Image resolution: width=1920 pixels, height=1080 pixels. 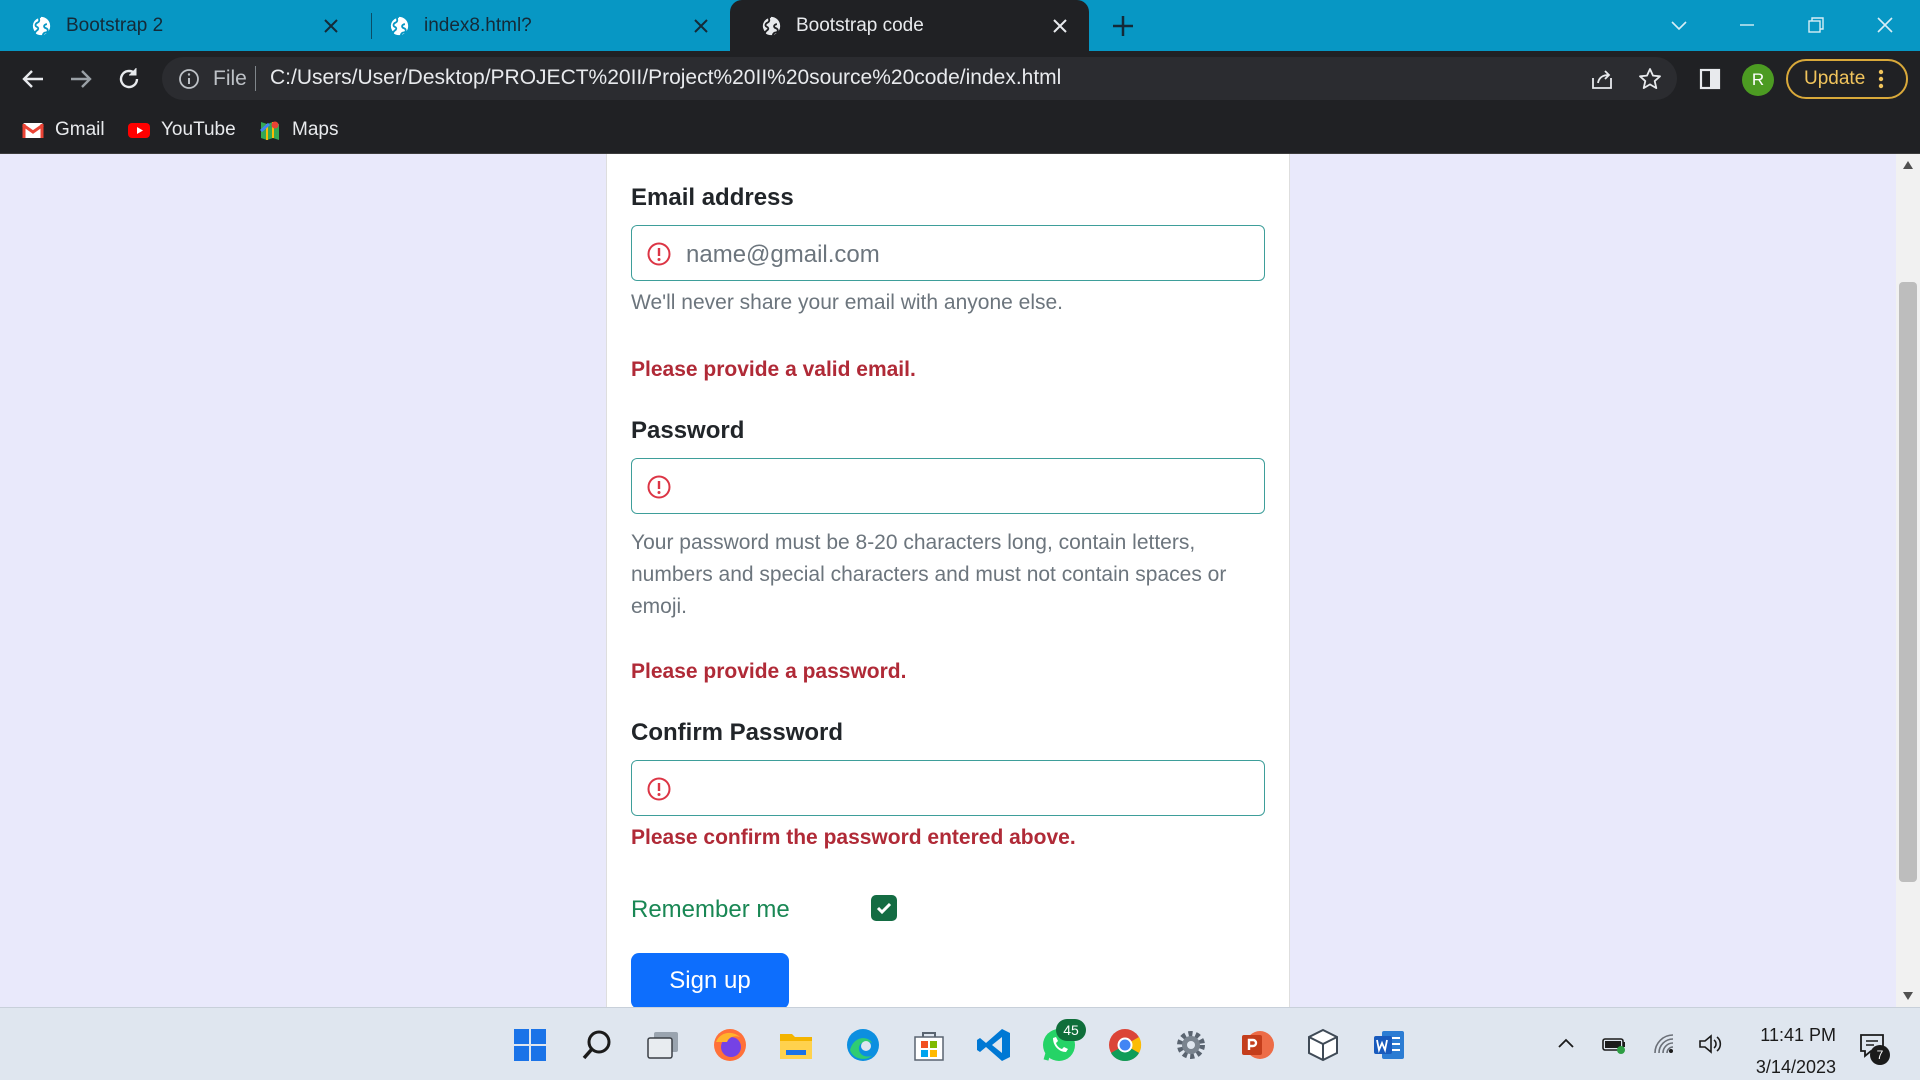 What do you see at coordinates (960, 1043) in the screenshot?
I see `windows-taskbar: 45 11:41 PM 3/14/2023 7` at bounding box center [960, 1043].